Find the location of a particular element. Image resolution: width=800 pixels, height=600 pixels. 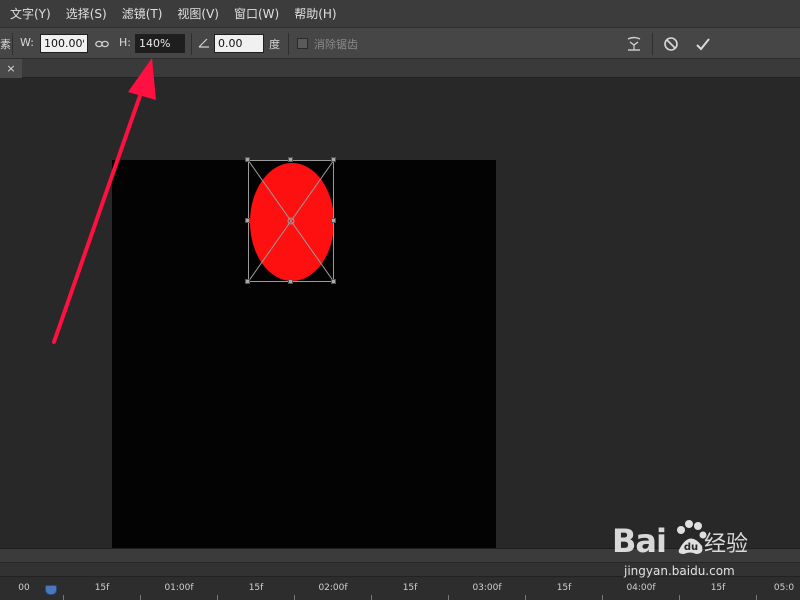

timeline-label: 02:00f is located at coordinates (333, 588).